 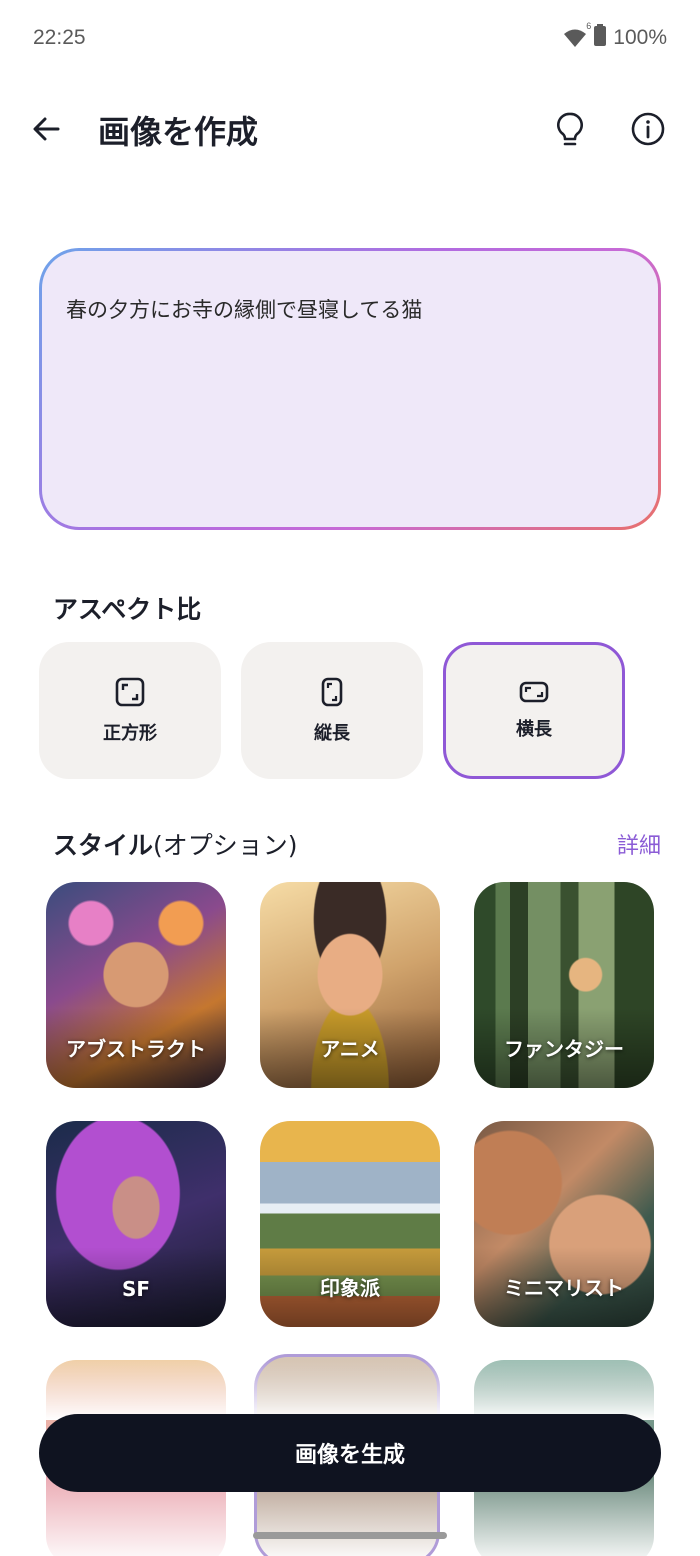 What do you see at coordinates (350, 1288) in the screenshot?
I see `style-label-impressionism: 印象派` at bounding box center [350, 1288].